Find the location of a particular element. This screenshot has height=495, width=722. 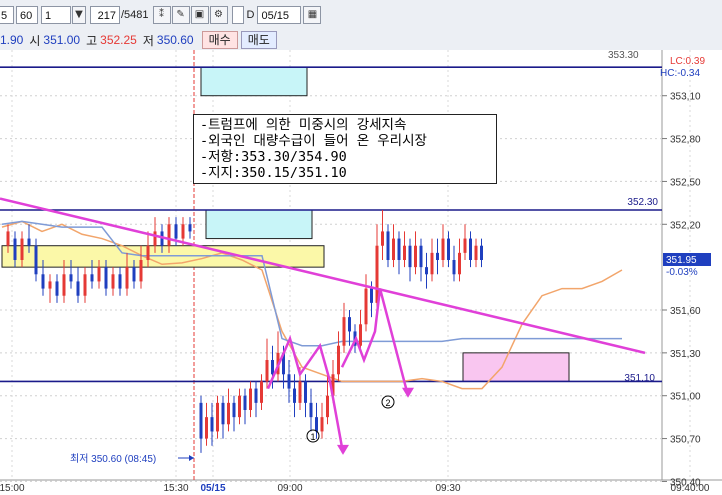

date-checkbox is located at coordinates (237, 15).